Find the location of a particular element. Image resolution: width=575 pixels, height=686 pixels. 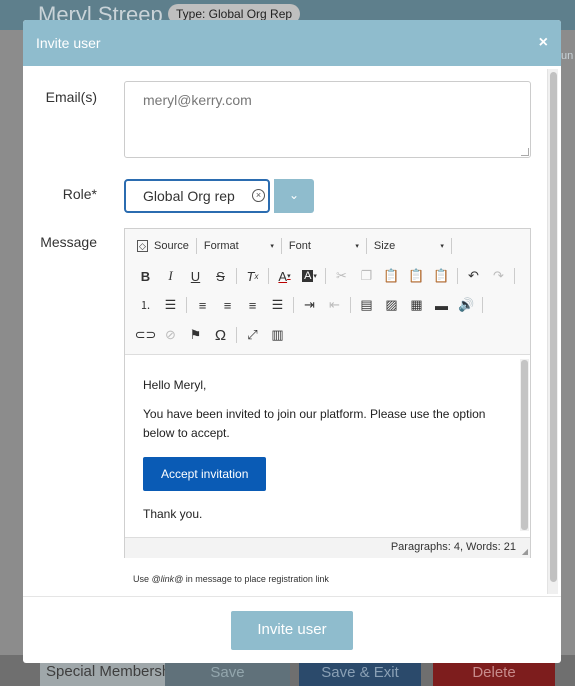

undo-icon: ↶ is located at coordinates (473, 276).